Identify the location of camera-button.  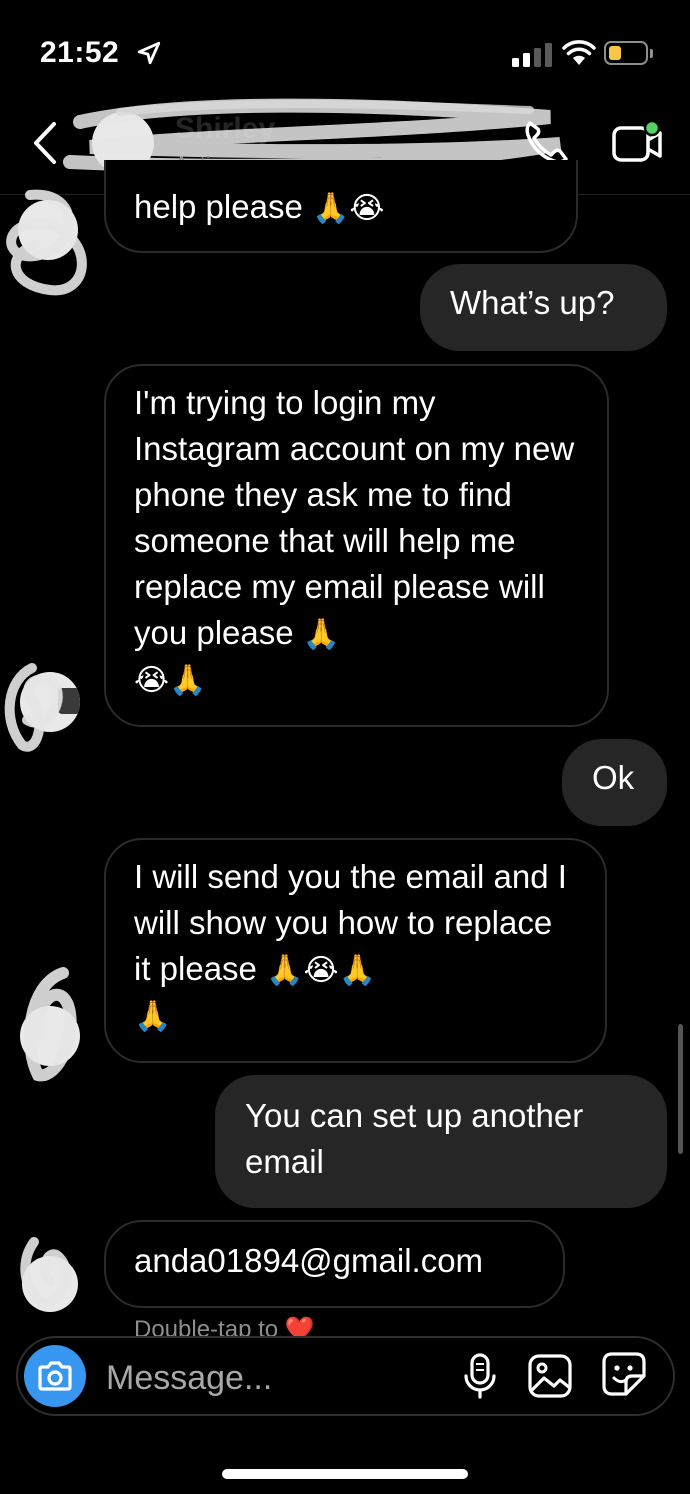
(55, 1376).